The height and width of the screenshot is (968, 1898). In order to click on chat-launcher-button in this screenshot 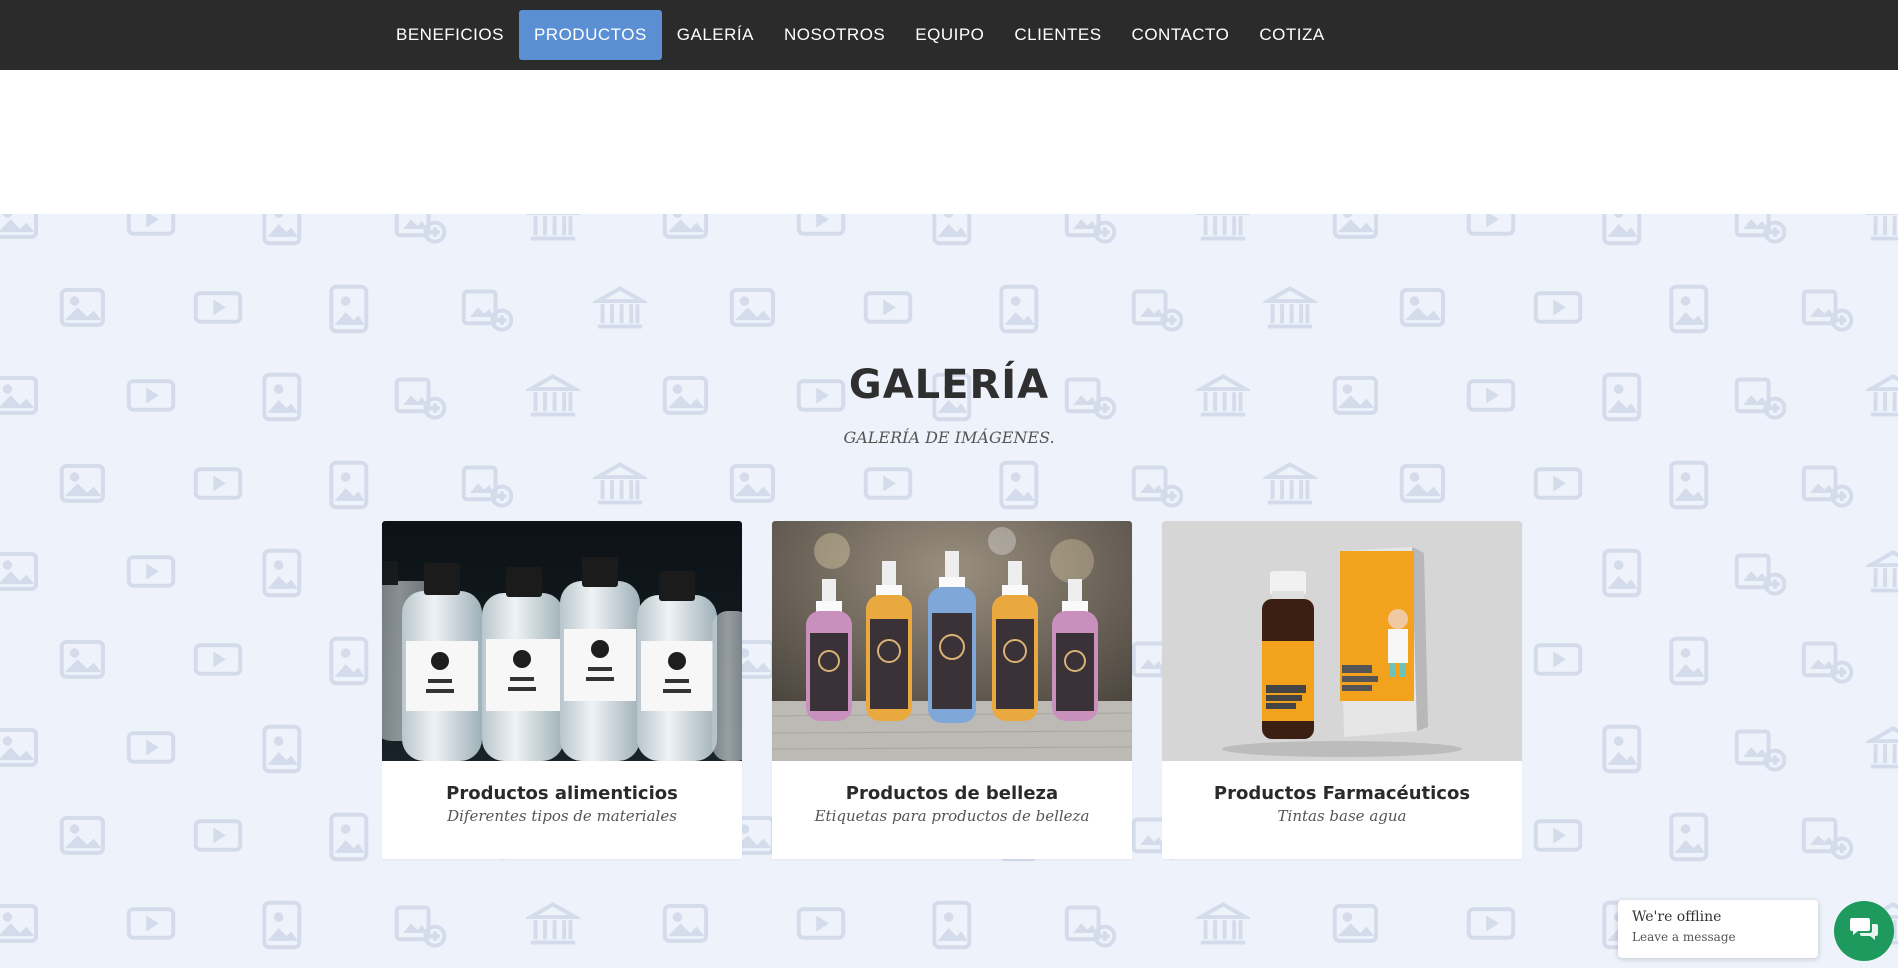, I will do `click(1864, 931)`.